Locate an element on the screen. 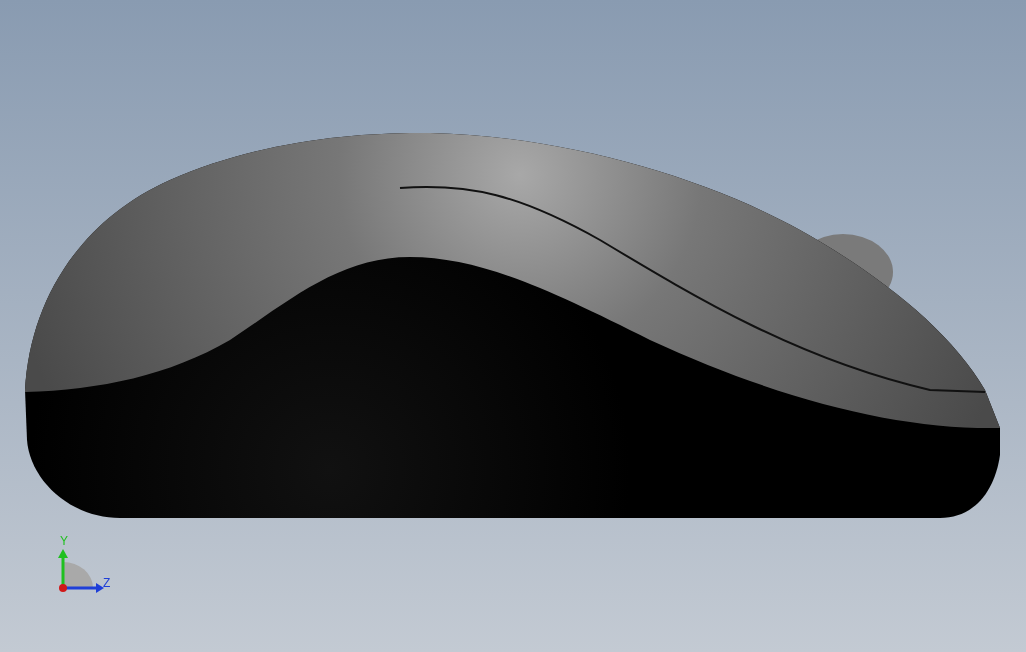  axis-label: Y is located at coordinates (64, 541).